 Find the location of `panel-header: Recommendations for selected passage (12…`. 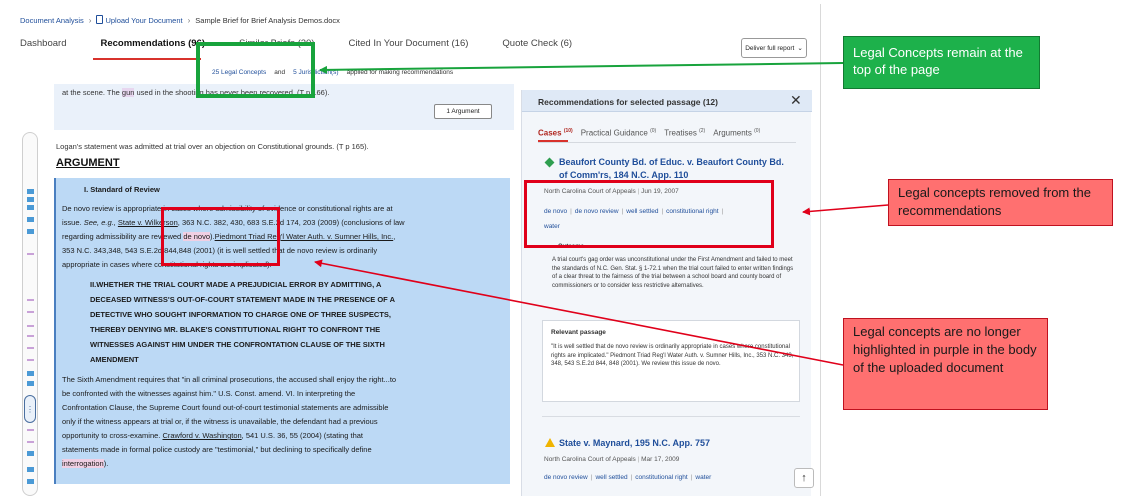

panel-header: Recommendations for selected passage (12… is located at coordinates (667, 101).